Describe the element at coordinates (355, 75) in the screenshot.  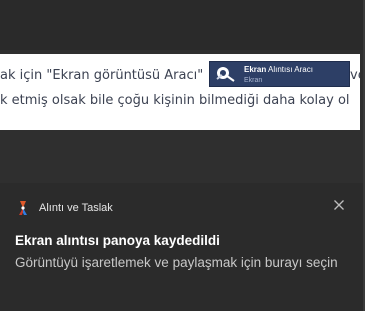
I see `page-line-1-tail: ve` at that location.